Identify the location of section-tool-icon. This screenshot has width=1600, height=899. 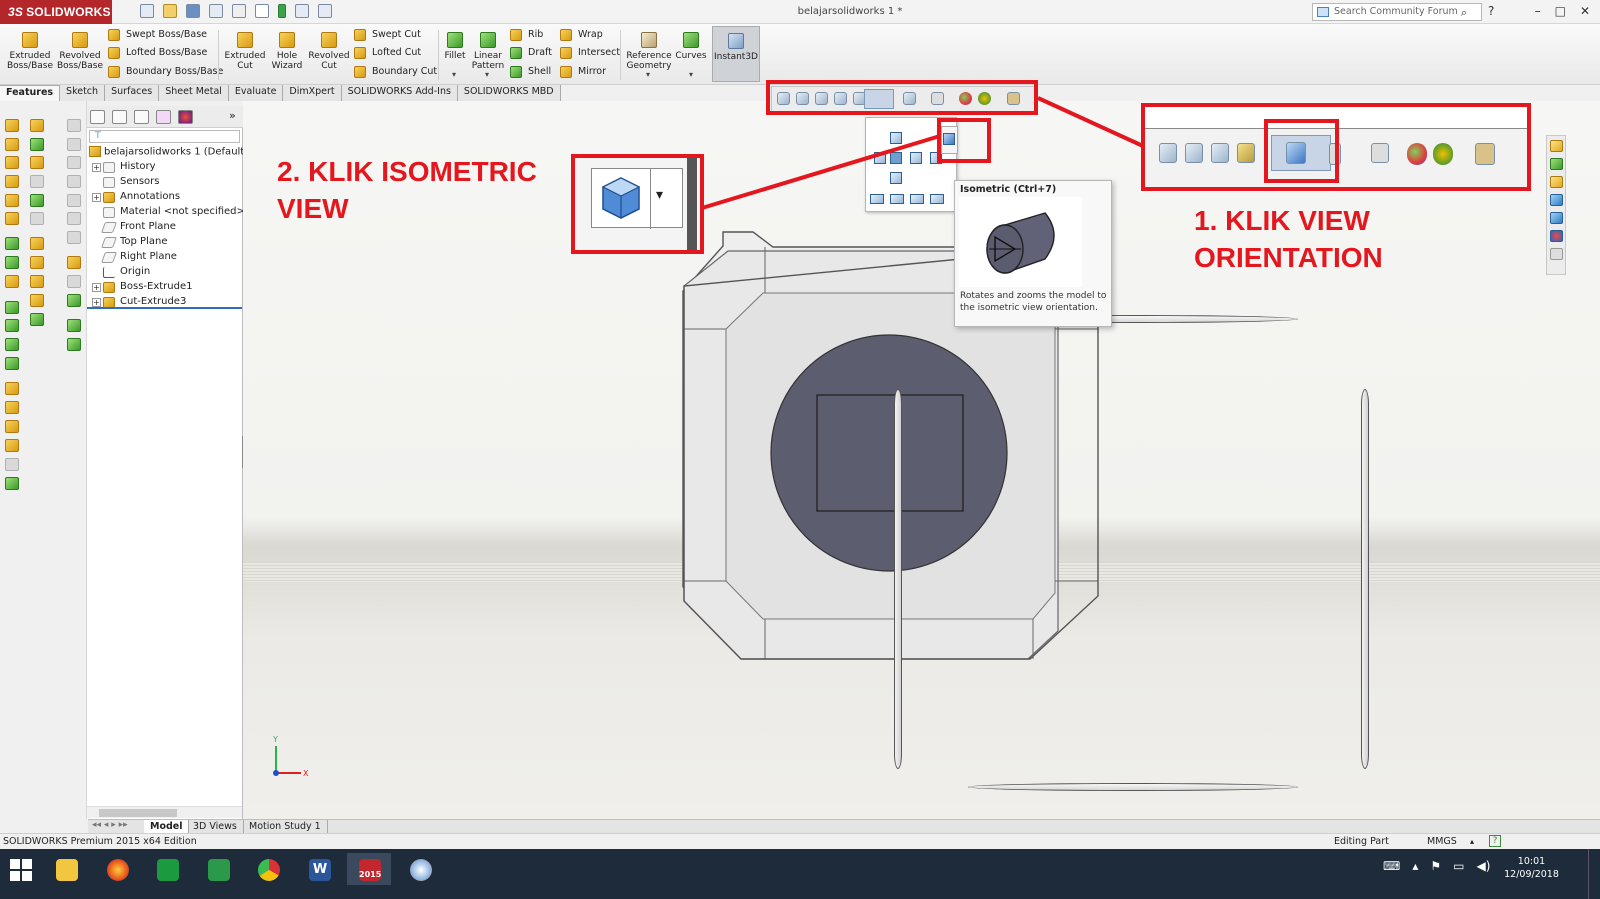
(74, 144).